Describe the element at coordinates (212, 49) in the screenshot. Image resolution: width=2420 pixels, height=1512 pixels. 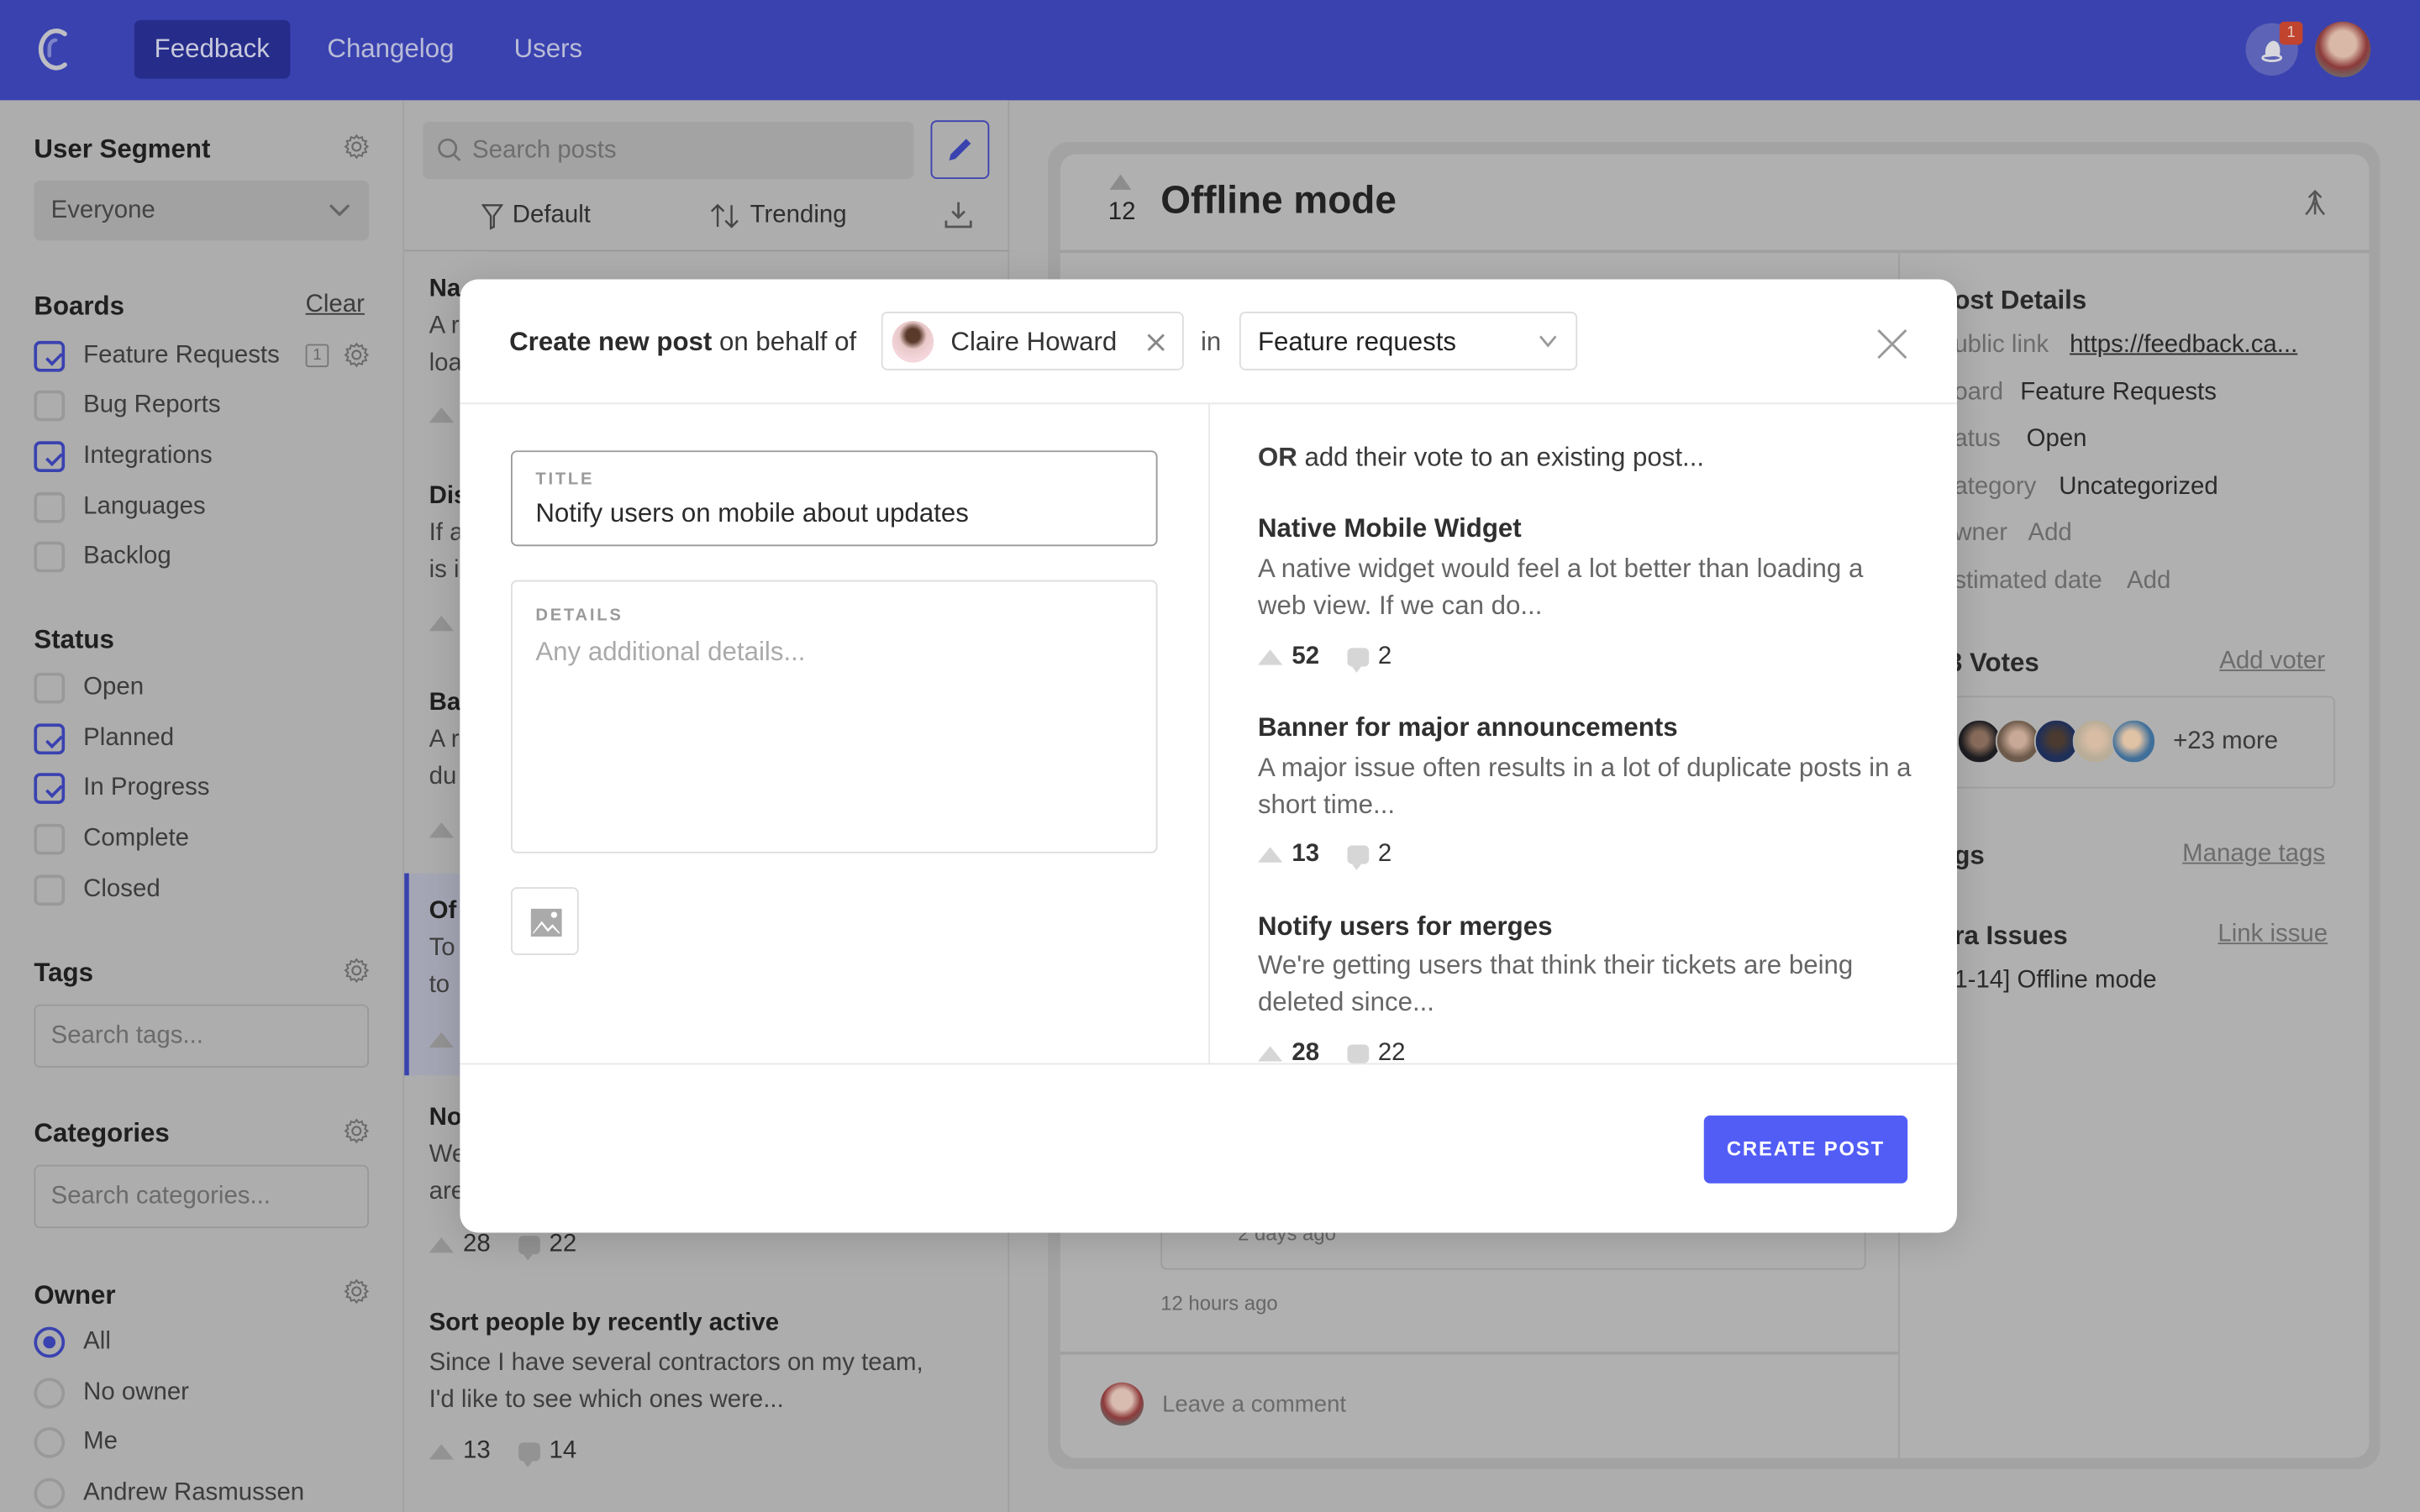
I see `nav-feedback: Feedback` at that location.